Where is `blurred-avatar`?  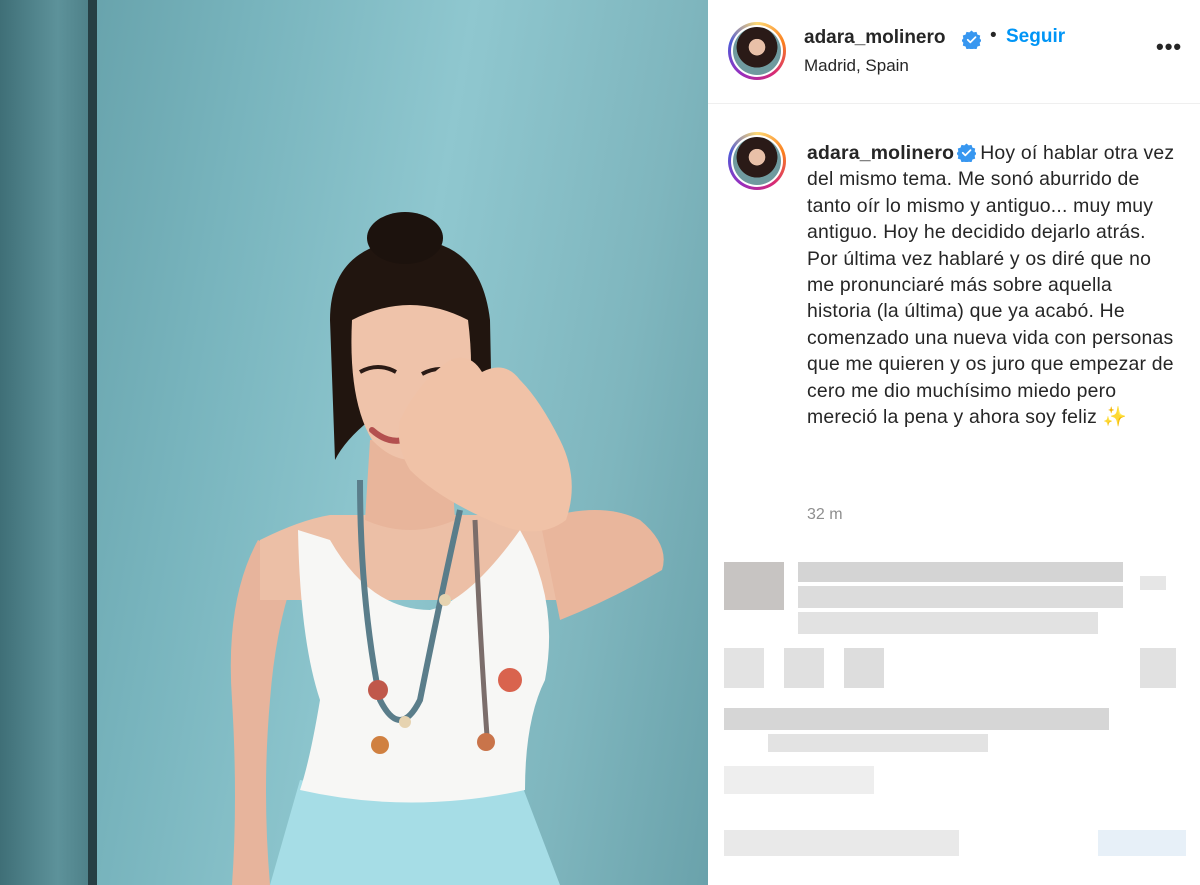
blurred-avatar is located at coordinates (754, 586).